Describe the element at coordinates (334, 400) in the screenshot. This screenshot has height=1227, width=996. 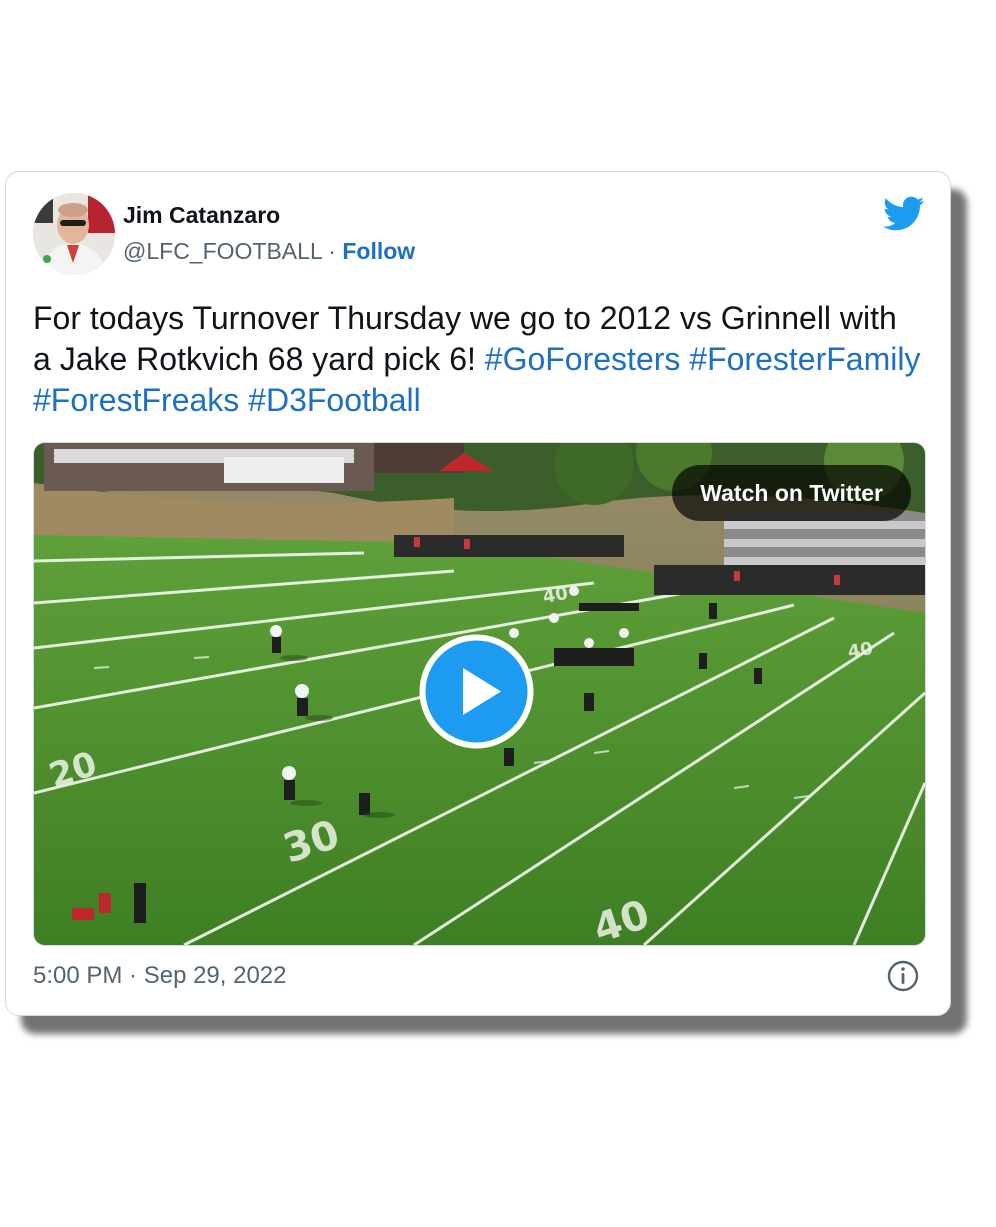
I see `hashtag-d3football: #D3Football` at that location.